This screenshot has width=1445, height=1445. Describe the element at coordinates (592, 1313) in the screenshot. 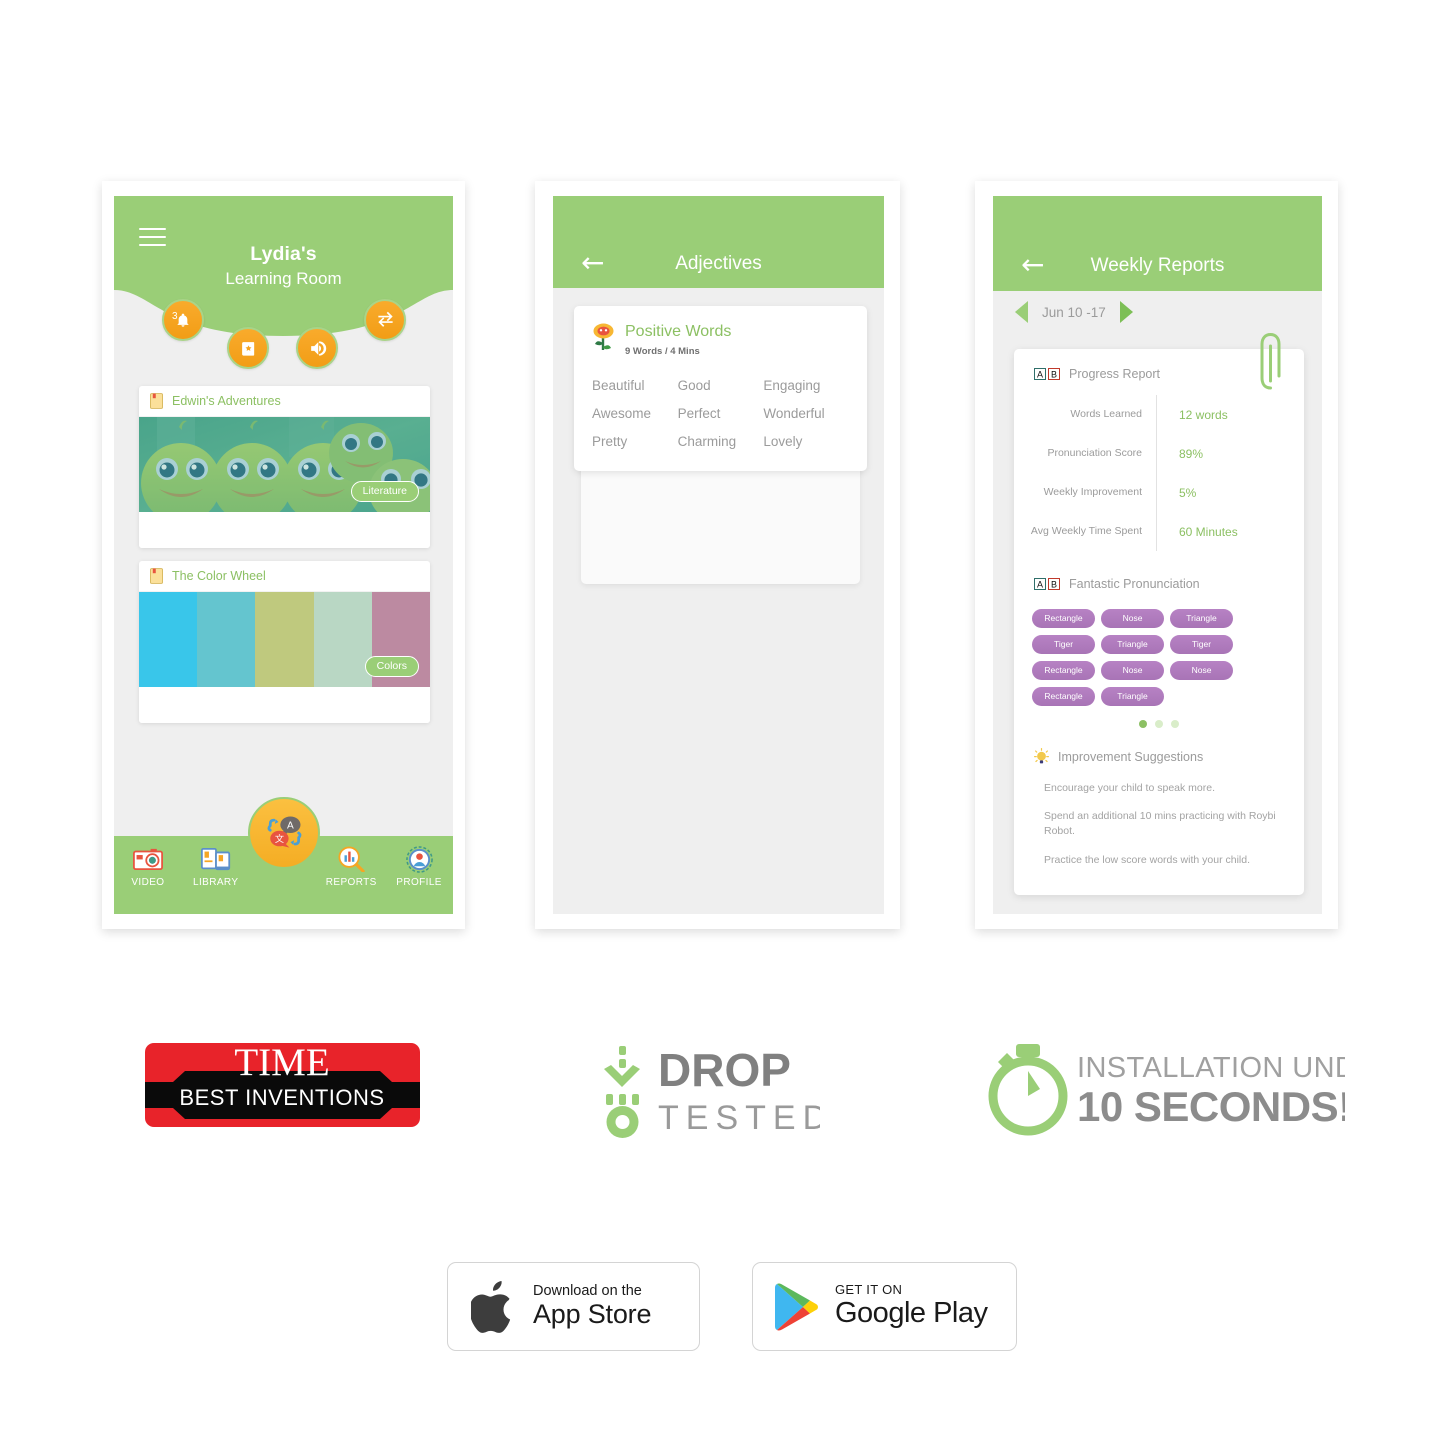

I see `app-store-big-label: App Store` at that location.